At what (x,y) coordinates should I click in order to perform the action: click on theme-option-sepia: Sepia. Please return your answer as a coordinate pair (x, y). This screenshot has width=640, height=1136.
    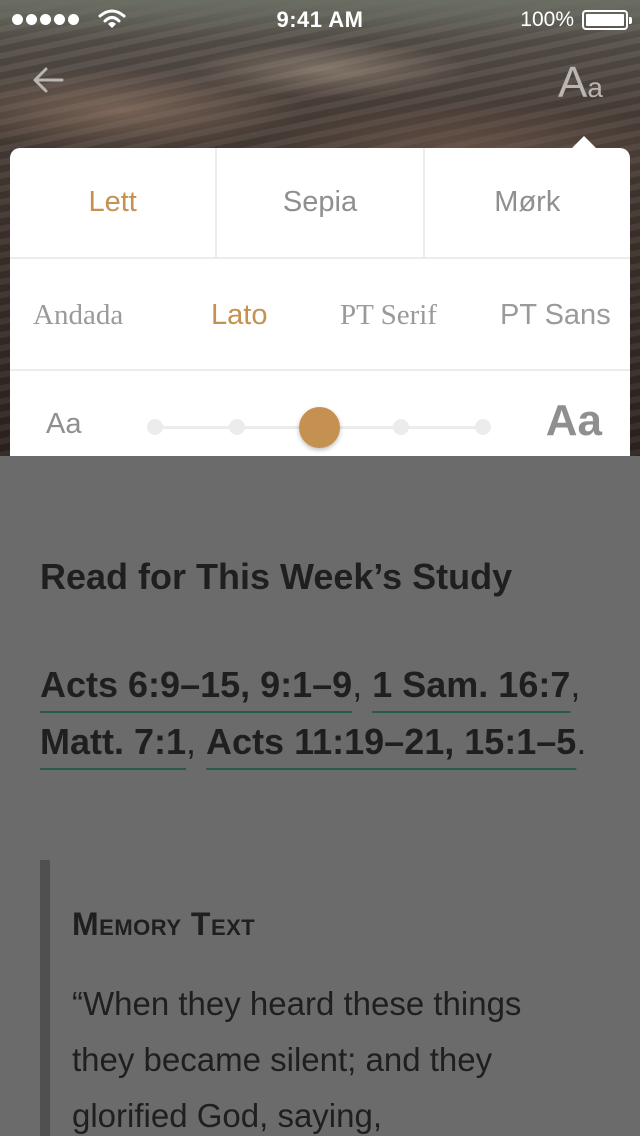
    Looking at the image, I should click on (318, 202).